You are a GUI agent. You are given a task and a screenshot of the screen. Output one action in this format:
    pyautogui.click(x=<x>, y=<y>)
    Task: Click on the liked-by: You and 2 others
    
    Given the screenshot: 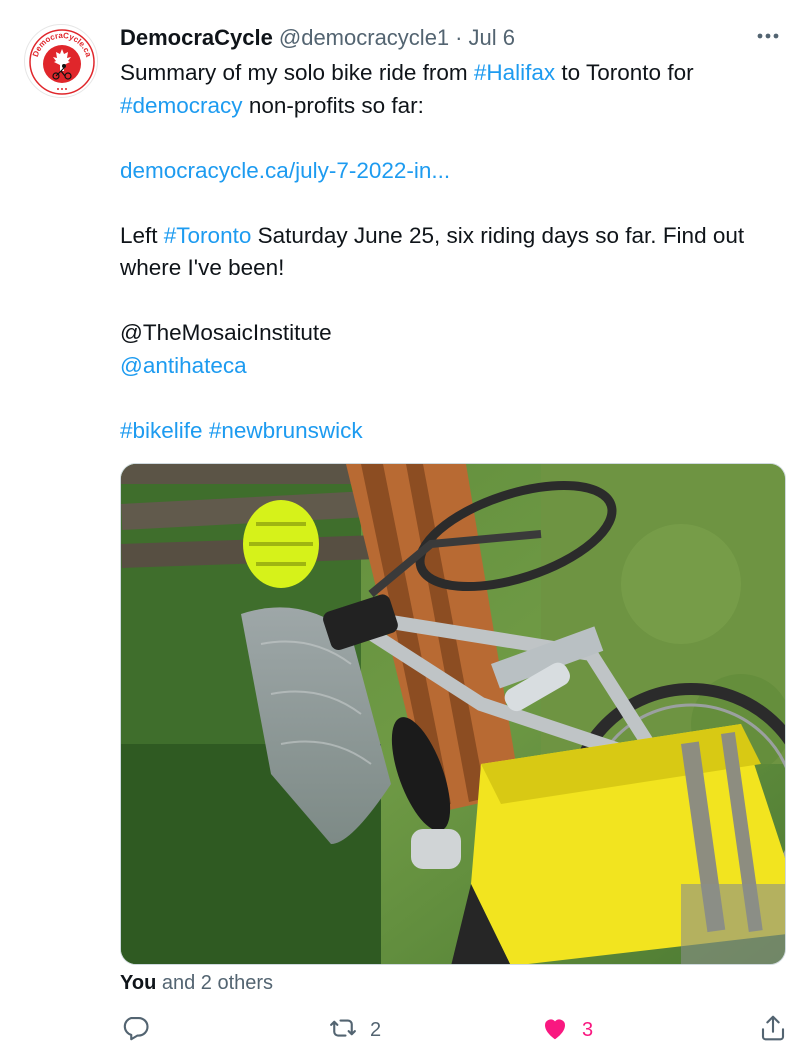 What is the action you would take?
    pyautogui.click(x=196, y=983)
    